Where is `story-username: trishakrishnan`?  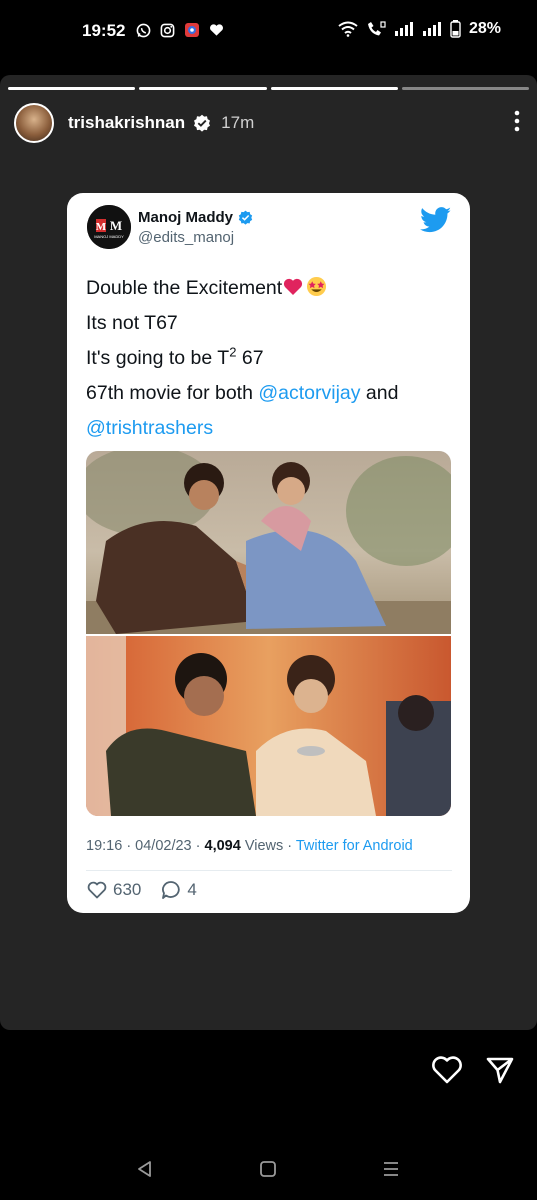 story-username: trishakrishnan is located at coordinates (126, 123).